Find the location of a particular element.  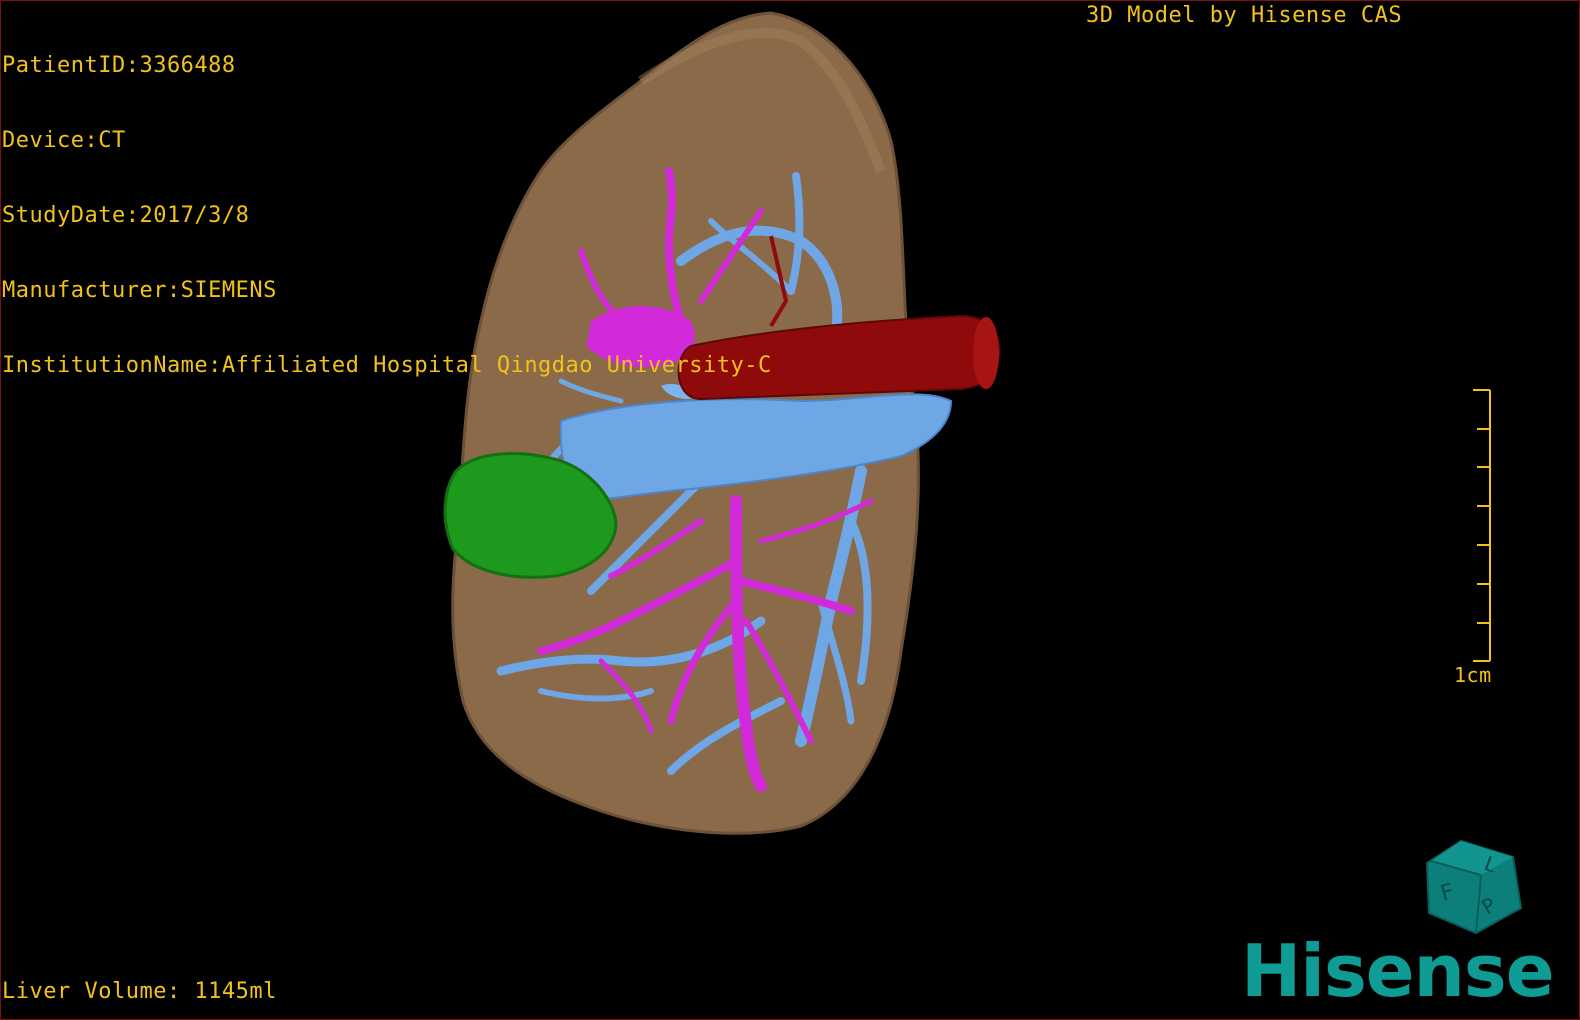

study-date-text: StudyDate:2017/3/8 is located at coordinates (126, 215).